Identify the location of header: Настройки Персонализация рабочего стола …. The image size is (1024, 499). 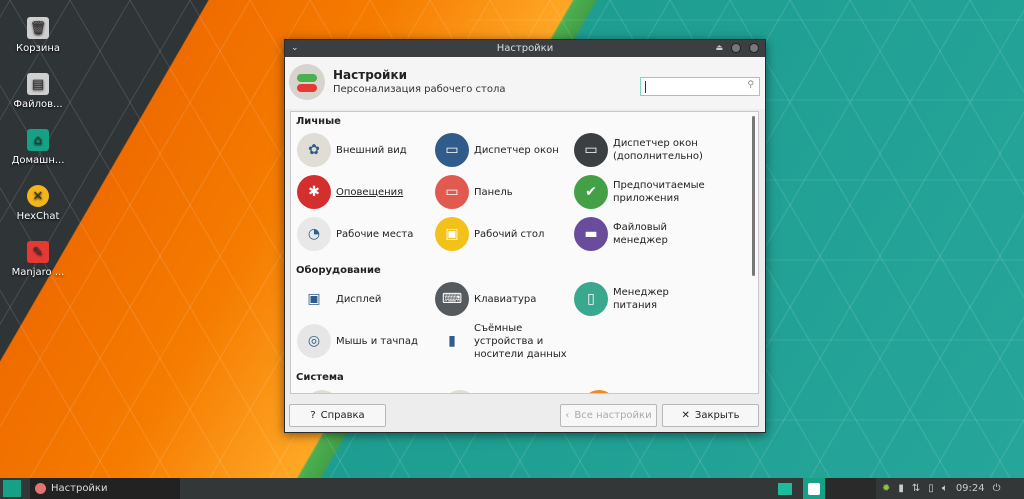
(525, 83).